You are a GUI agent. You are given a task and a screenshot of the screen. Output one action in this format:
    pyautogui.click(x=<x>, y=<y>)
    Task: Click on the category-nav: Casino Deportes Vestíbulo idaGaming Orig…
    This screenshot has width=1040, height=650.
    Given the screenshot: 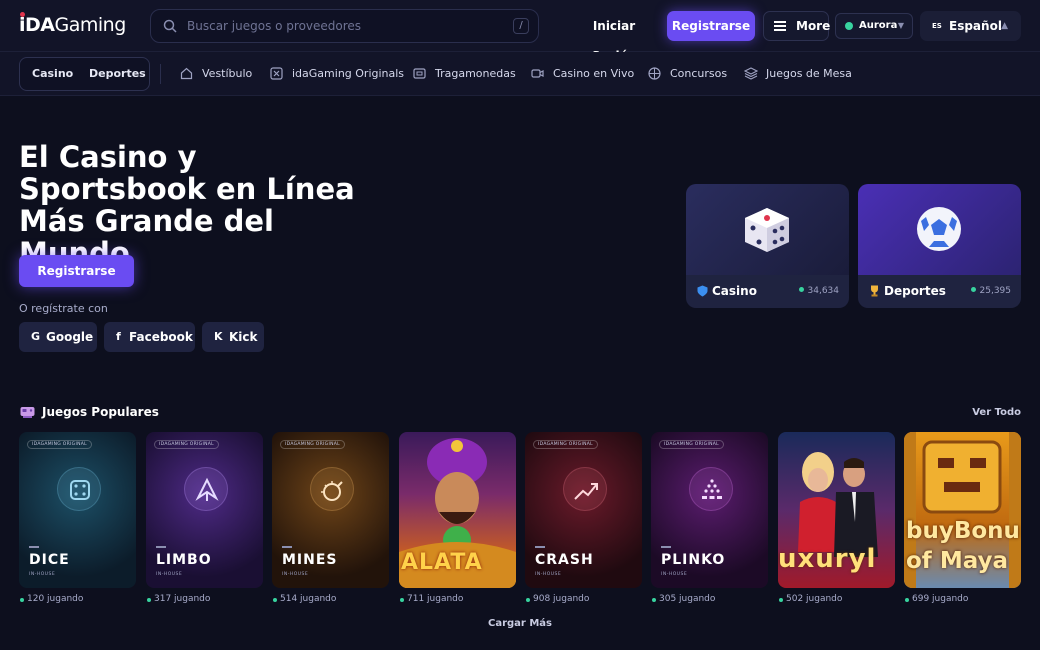 What is the action you would take?
    pyautogui.click(x=520, y=74)
    